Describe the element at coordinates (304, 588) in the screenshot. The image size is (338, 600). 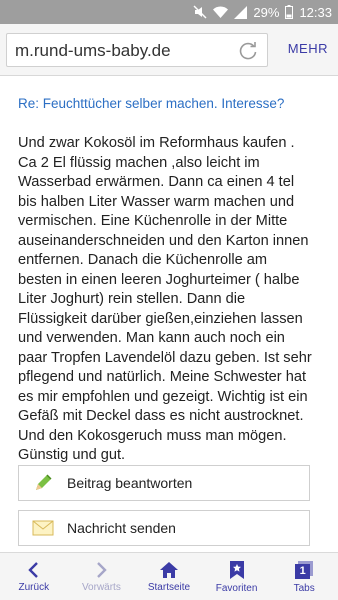
I see `tabs-label: Tabs` at that location.